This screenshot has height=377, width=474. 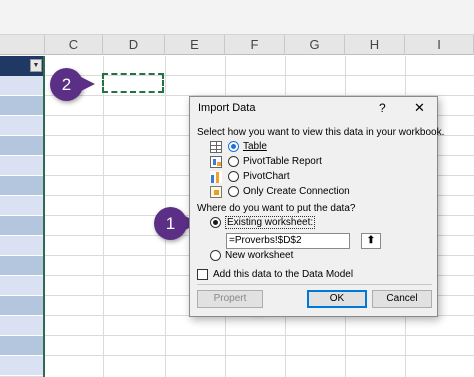 I want to click on data-model-option: Add this data to the Data Model, so click(x=275, y=274).